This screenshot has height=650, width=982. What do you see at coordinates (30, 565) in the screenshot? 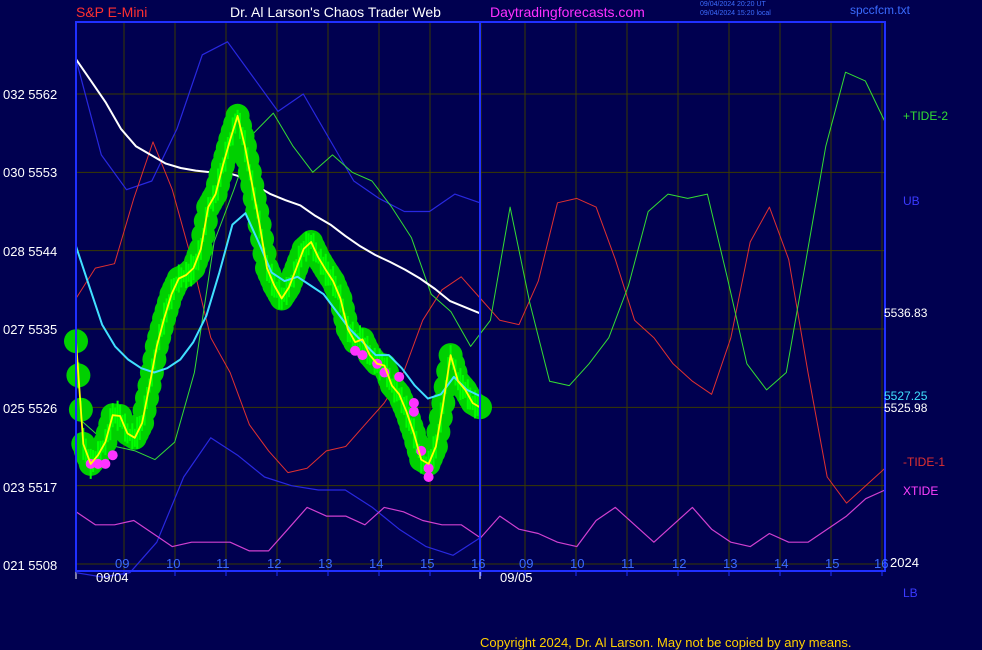
I see `y-tick-label: 021 5508` at bounding box center [30, 565].